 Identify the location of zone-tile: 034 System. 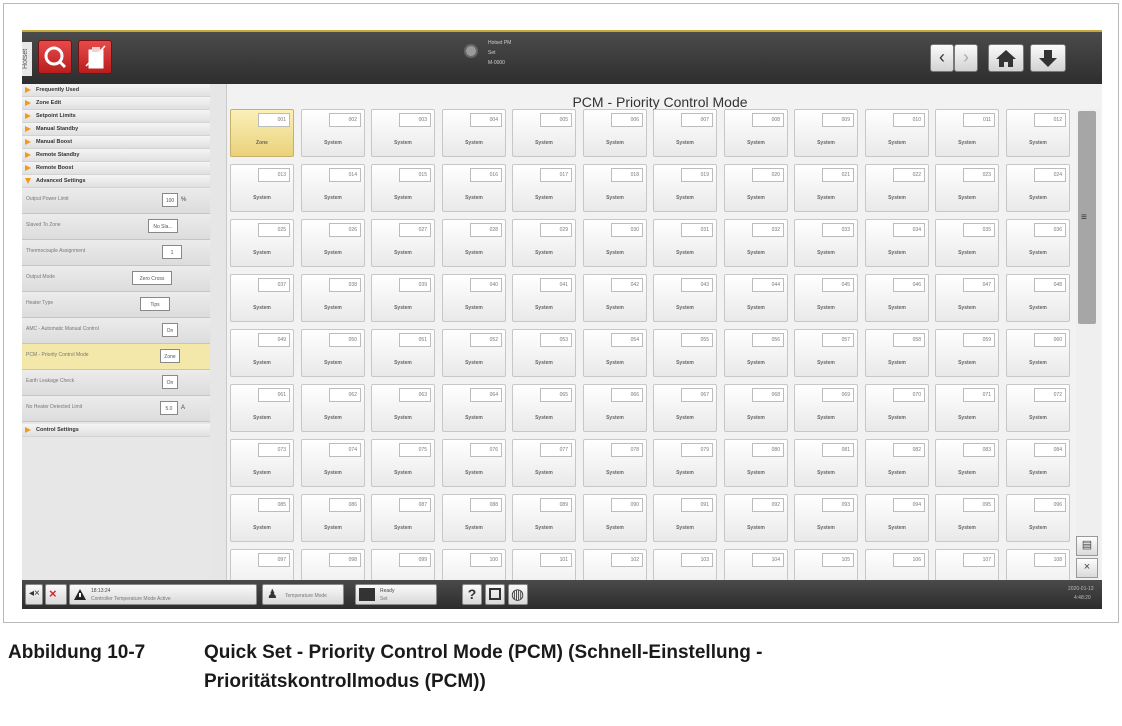
(897, 243).